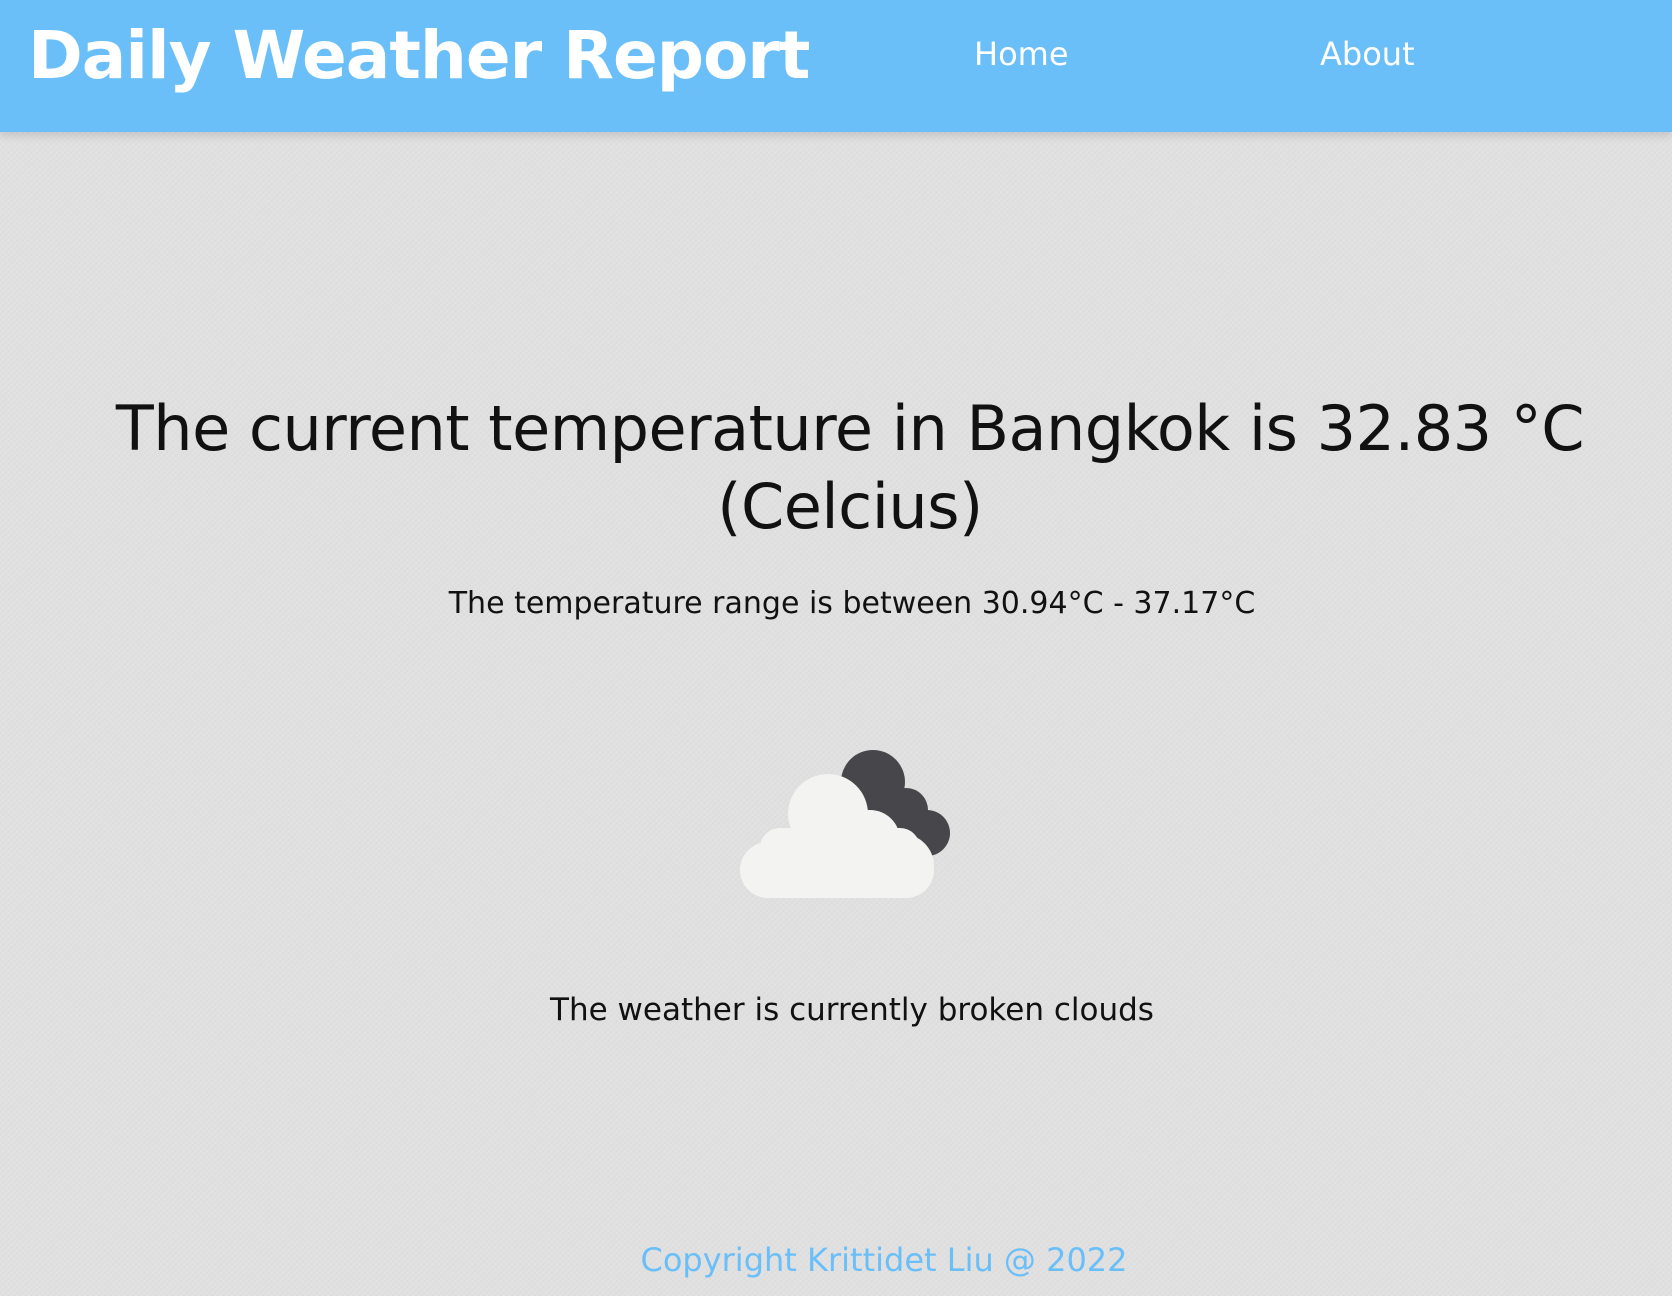  I want to click on broken-clouds-icon, so click(855, 823).